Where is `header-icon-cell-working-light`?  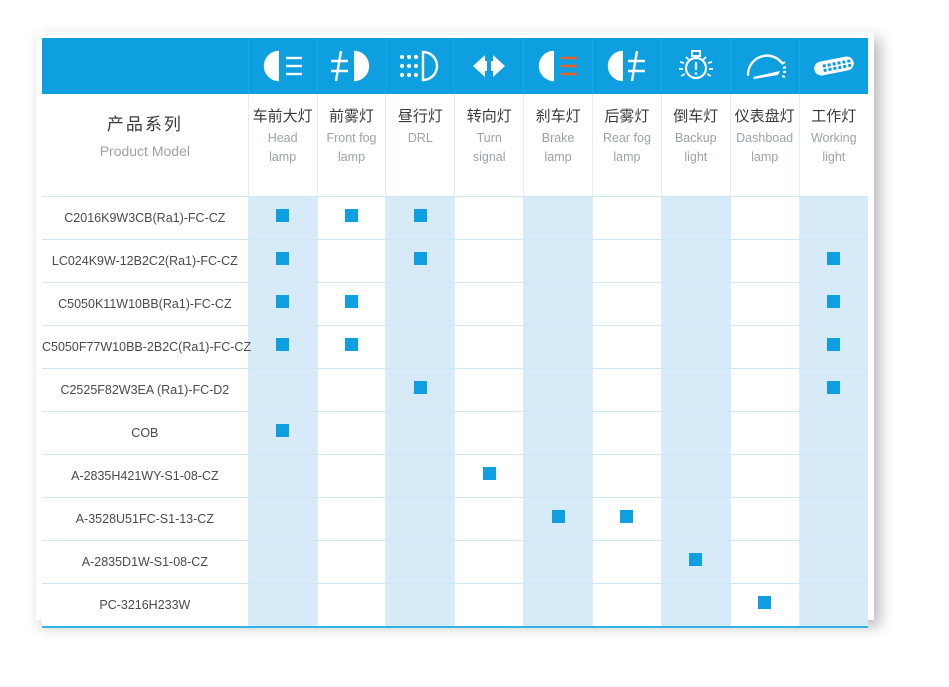 header-icon-cell-working-light is located at coordinates (833, 66).